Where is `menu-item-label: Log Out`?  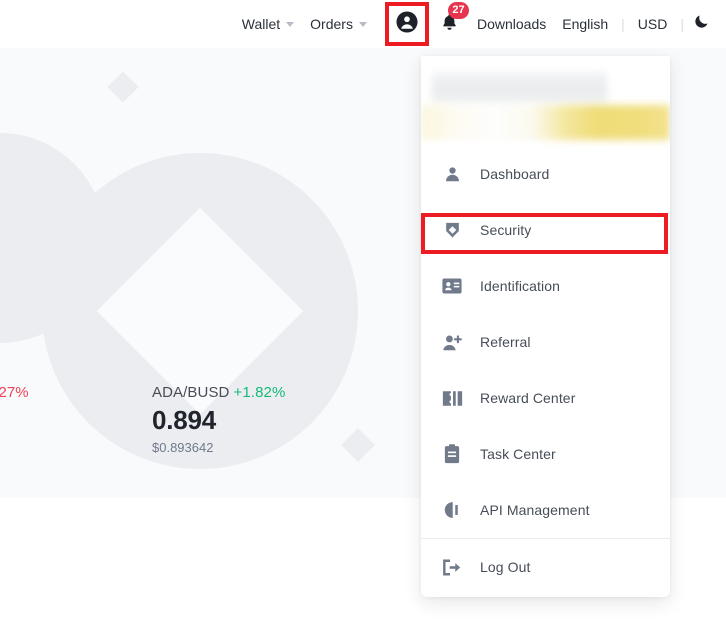 menu-item-label: Log Out is located at coordinates (505, 567).